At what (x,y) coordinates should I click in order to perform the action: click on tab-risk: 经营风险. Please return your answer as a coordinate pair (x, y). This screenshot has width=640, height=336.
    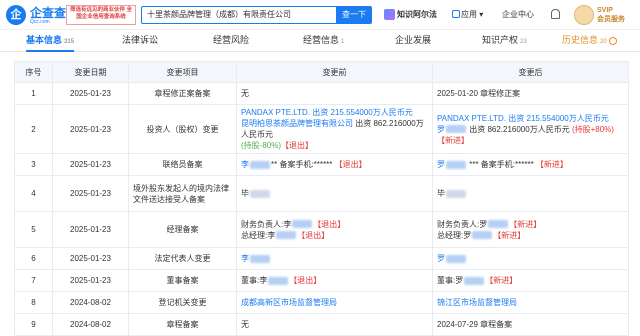
    Looking at the image, I should click on (231, 41).